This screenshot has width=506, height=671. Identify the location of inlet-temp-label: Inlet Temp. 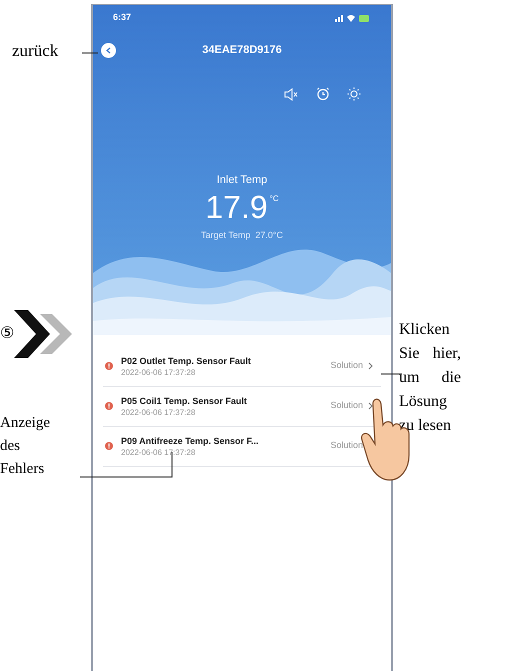
(242, 180).